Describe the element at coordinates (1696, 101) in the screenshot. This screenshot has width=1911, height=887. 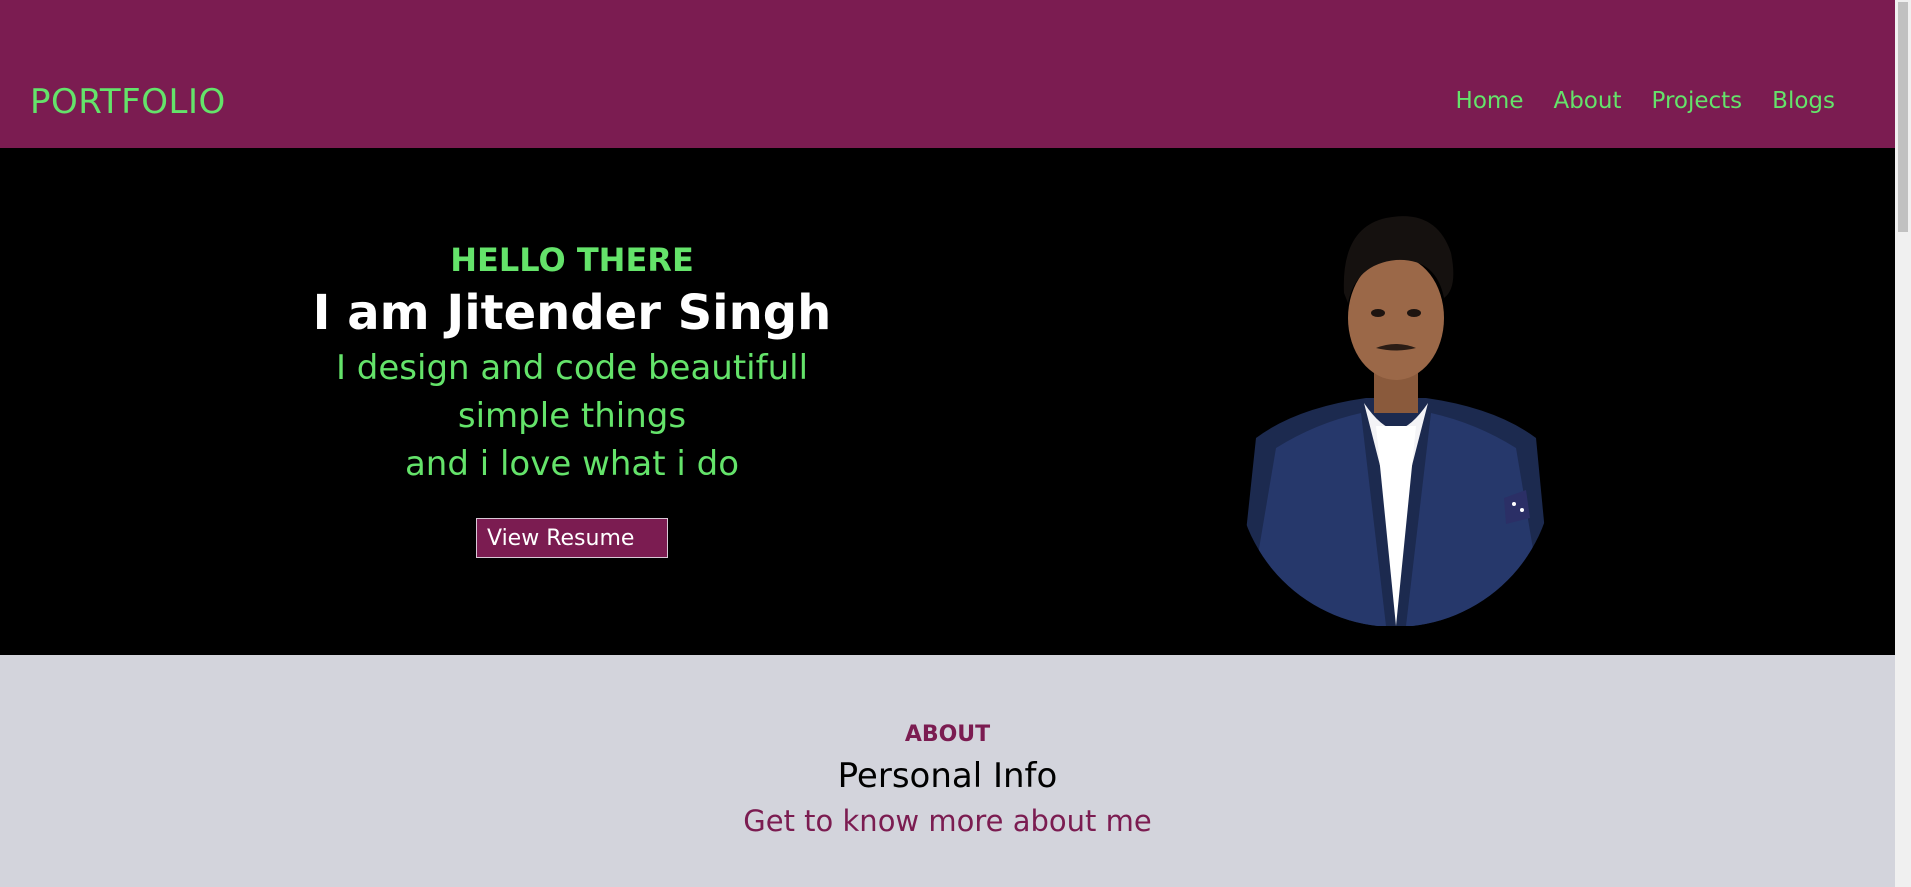
I see `nav-projects-link: Projects` at that location.